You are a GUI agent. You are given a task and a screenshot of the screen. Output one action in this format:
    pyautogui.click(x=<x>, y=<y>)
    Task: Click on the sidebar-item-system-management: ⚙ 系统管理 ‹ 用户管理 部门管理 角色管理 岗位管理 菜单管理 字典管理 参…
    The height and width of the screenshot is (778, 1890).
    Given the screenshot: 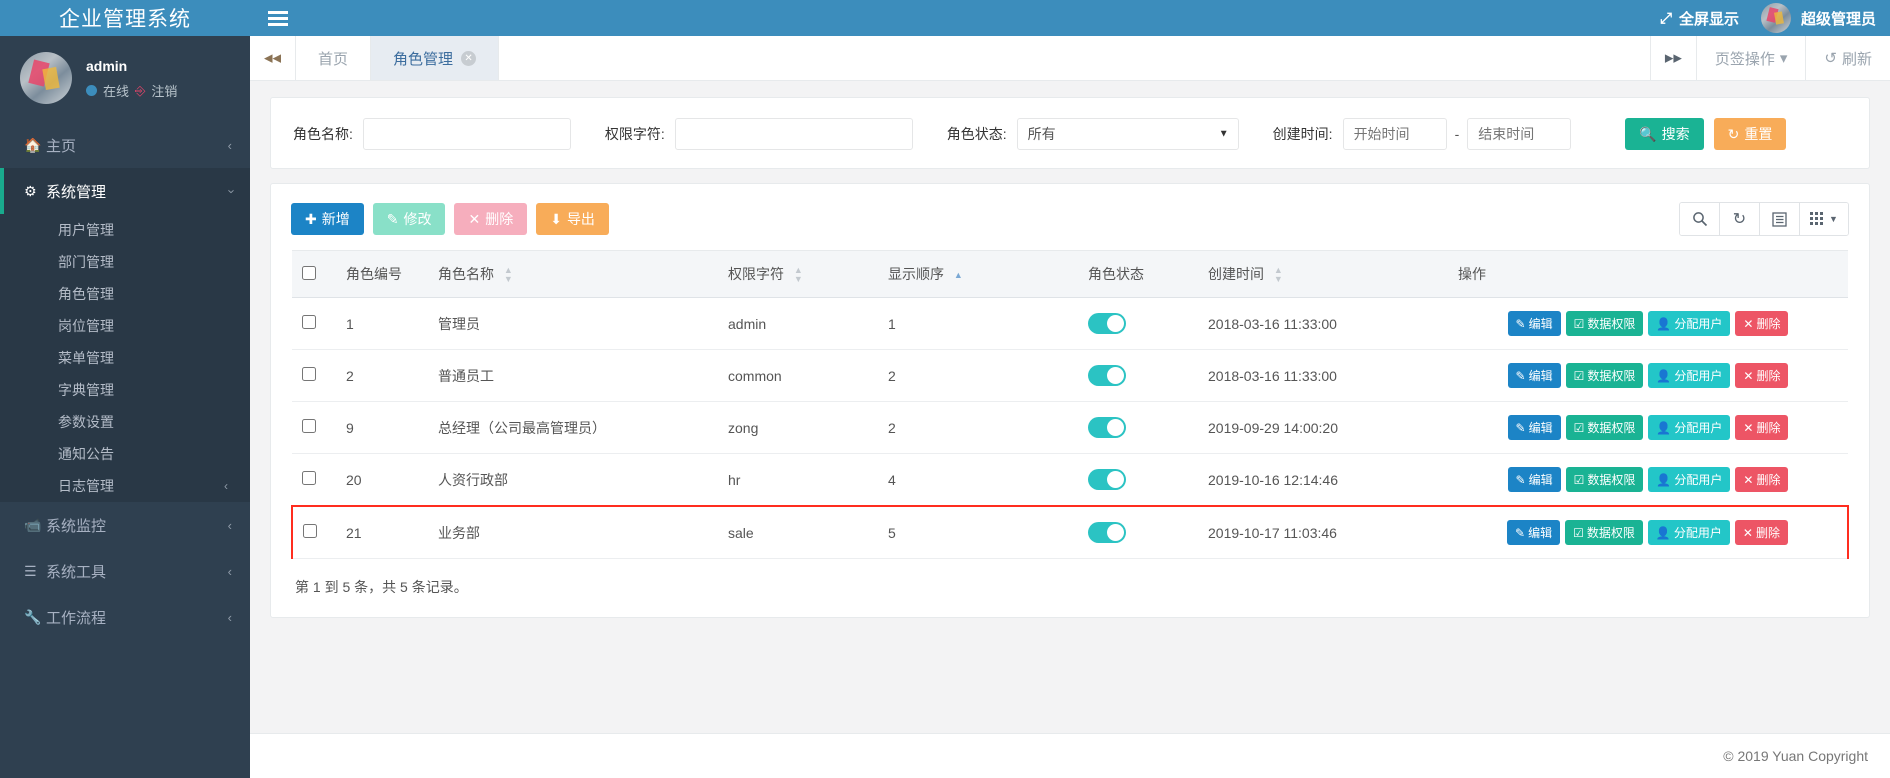 What is the action you would take?
    pyautogui.click(x=125, y=335)
    